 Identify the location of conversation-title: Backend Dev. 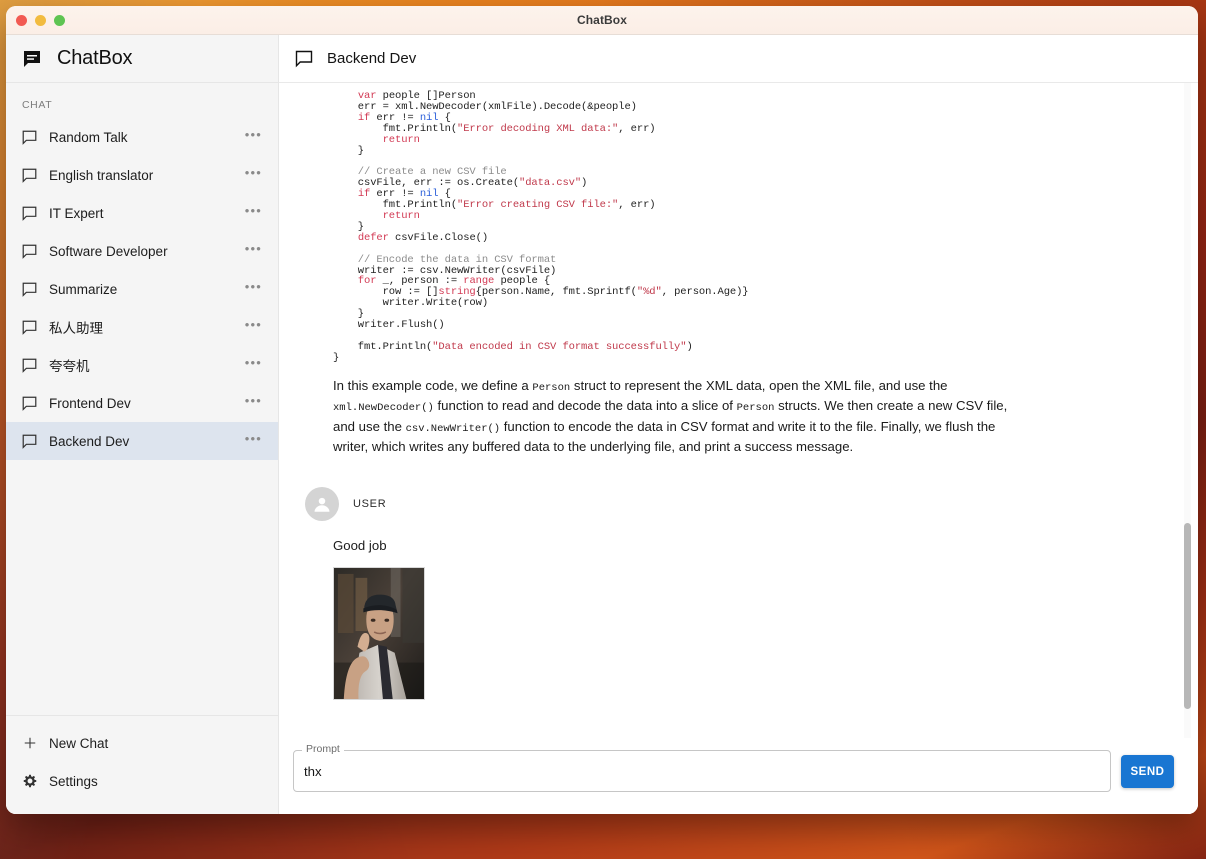
(372, 58).